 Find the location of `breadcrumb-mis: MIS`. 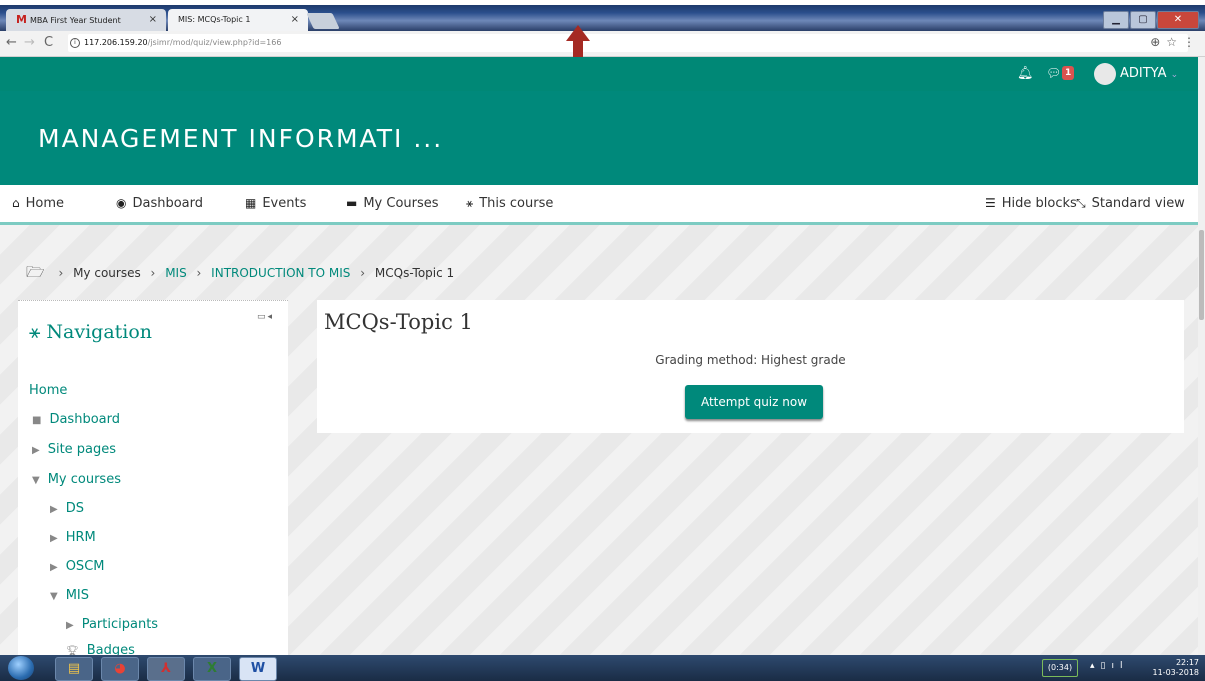

breadcrumb-mis: MIS is located at coordinates (176, 273).